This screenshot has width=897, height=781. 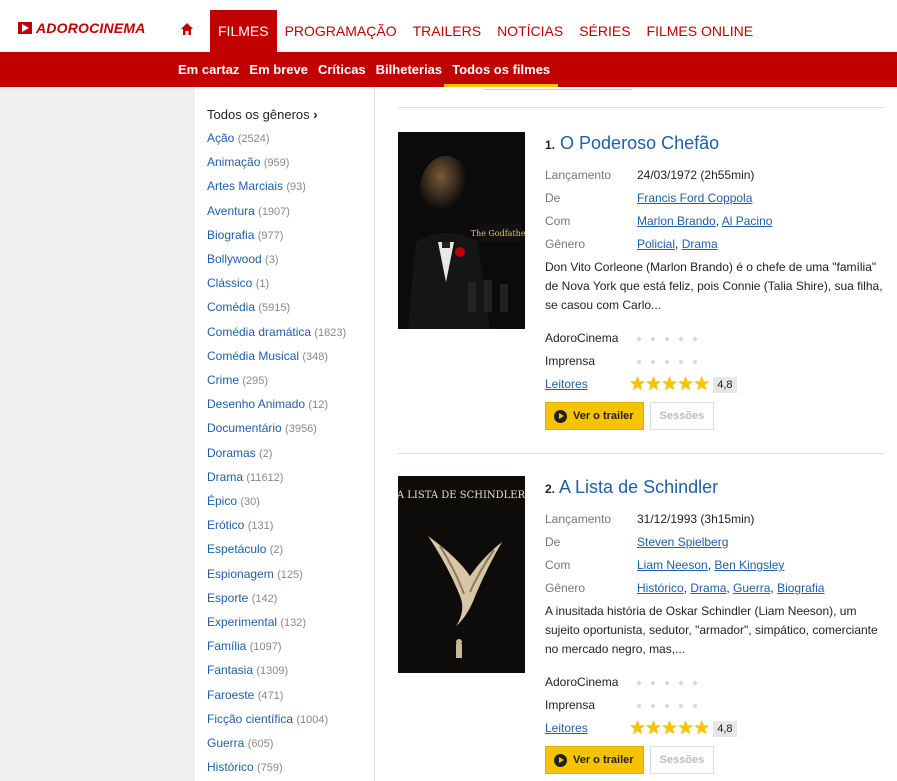 I want to click on movie-poster: The Godfather, so click(x=461, y=230).